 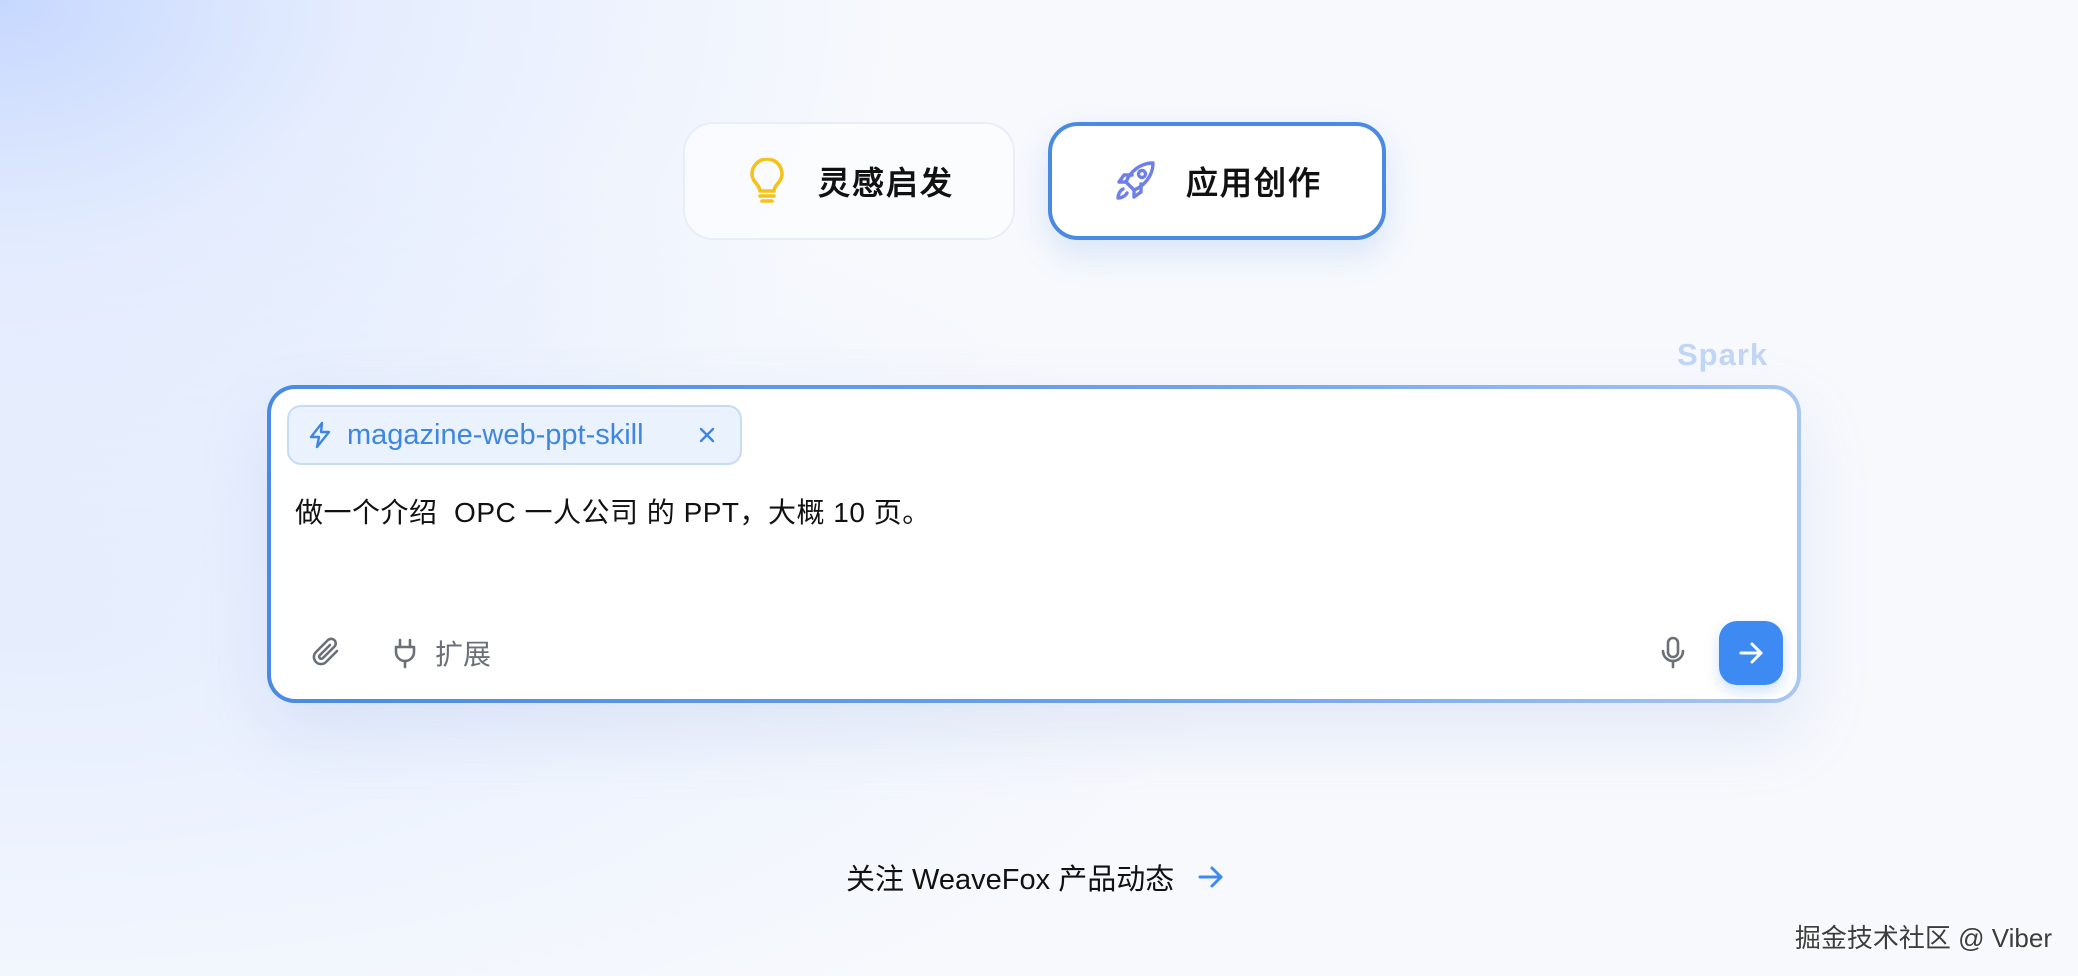 What do you see at coordinates (1010, 880) in the screenshot?
I see `follow-updates-label: 关注 WeaveFox 产品动态` at bounding box center [1010, 880].